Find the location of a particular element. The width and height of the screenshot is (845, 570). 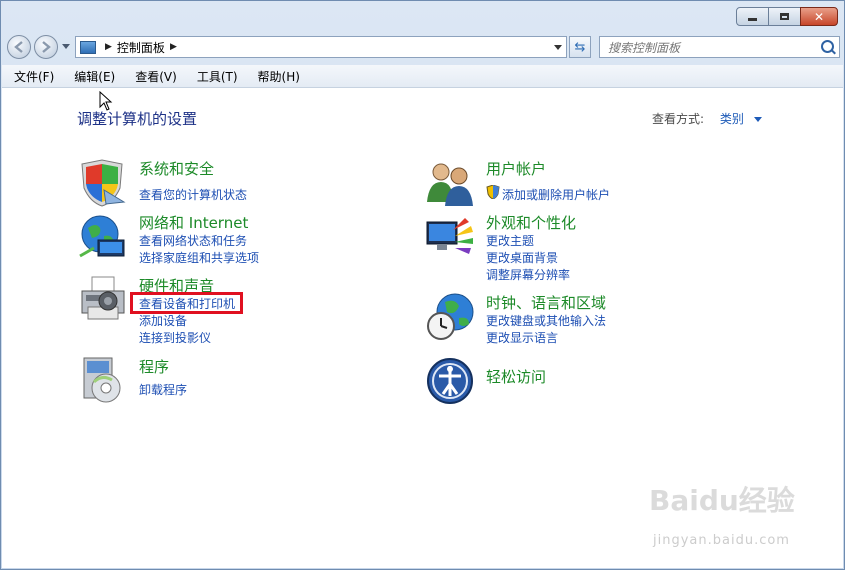

navigation-bar: ▶ 控制面板 ▶ ⇆ is located at coordinates (423, 47).